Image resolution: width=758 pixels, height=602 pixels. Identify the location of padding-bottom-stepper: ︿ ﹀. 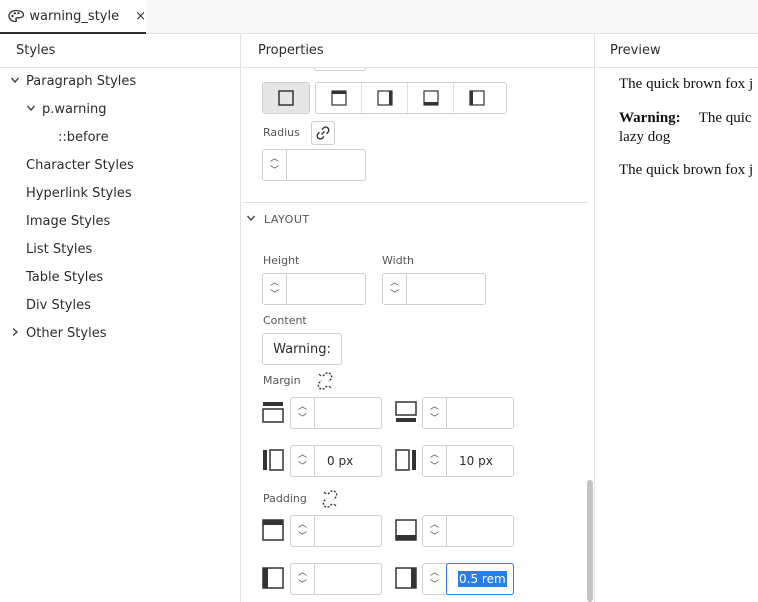
(468, 531).